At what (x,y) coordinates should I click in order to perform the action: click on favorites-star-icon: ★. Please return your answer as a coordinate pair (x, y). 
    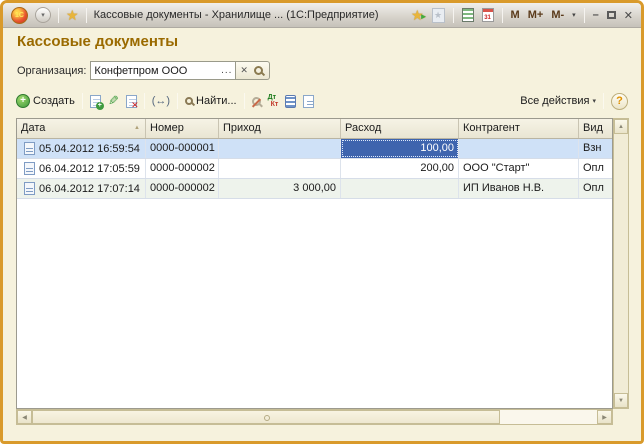
    Looking at the image, I should click on (72, 15).